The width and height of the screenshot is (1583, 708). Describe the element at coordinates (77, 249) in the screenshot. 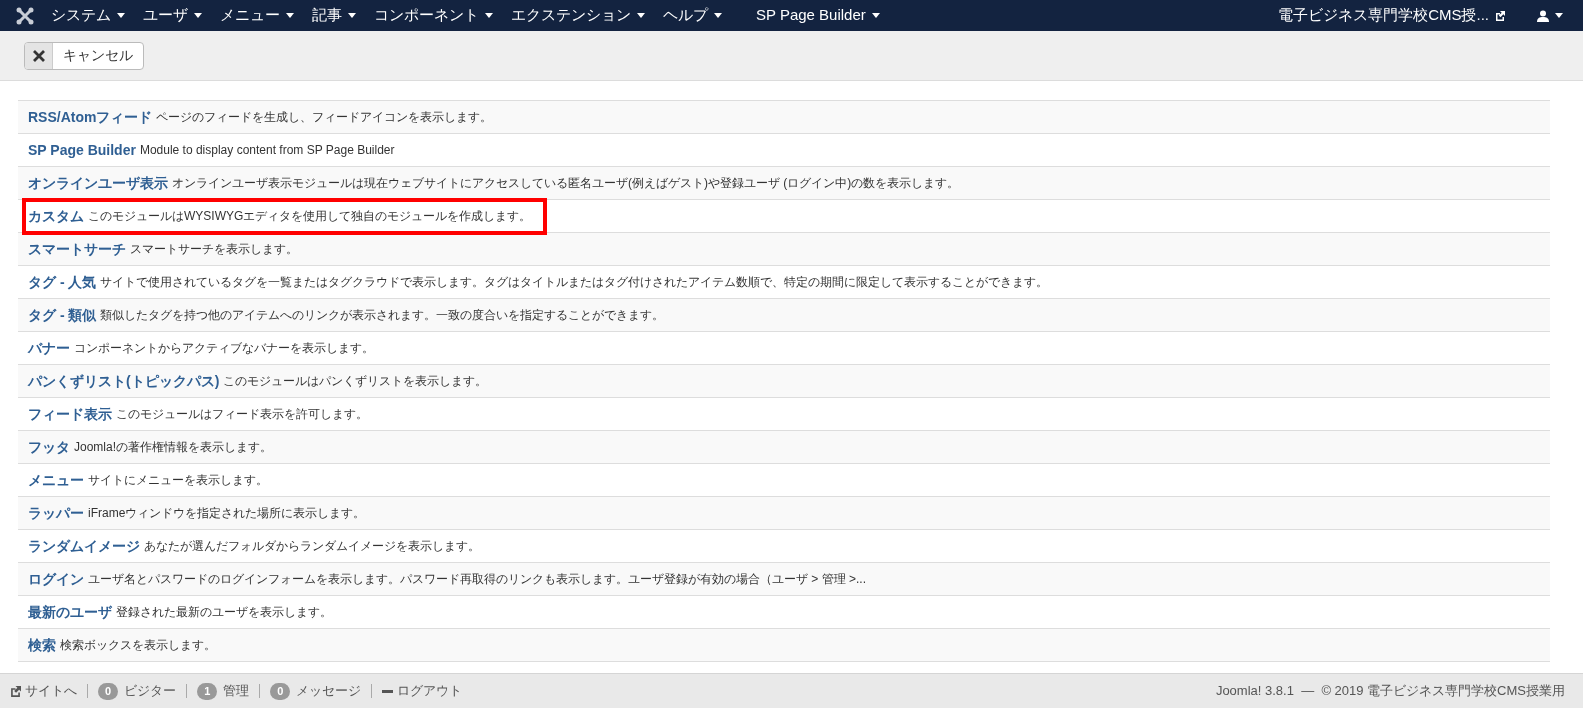

I see `module-title: スマートサーチ` at that location.